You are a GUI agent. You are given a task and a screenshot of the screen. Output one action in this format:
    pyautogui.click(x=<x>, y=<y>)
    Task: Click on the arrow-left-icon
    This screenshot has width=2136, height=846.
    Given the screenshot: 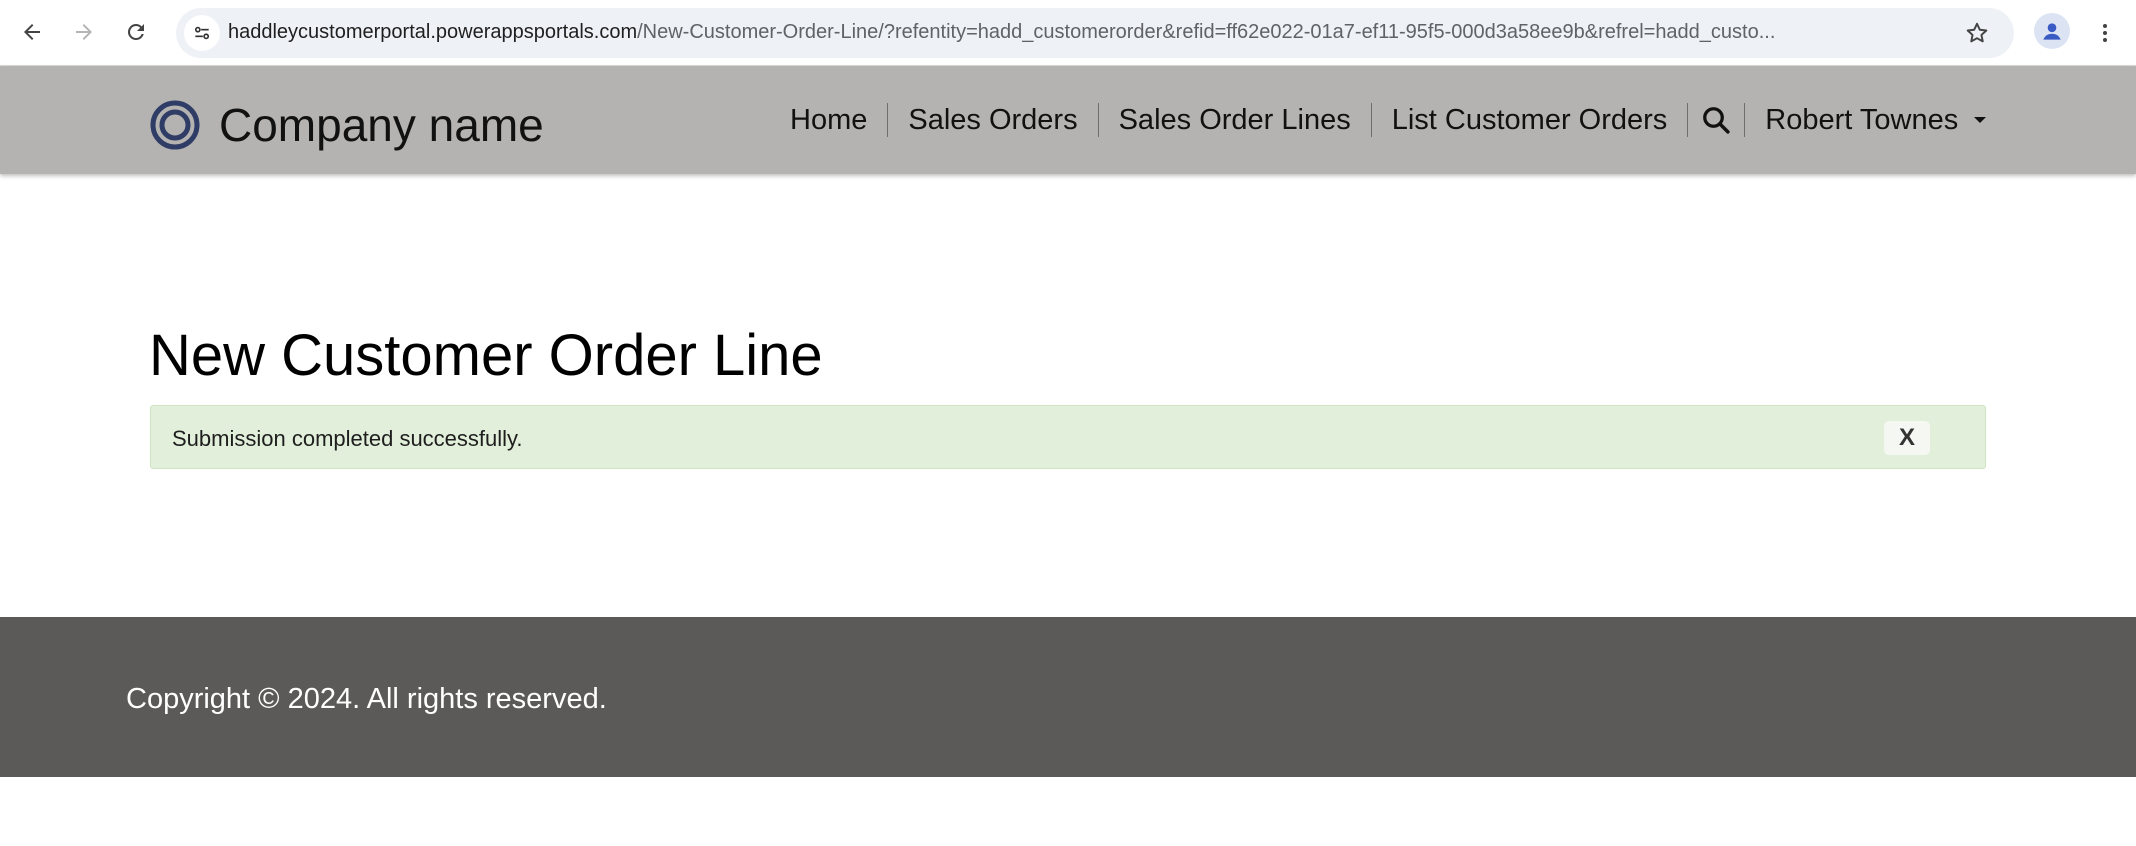 What is the action you would take?
    pyautogui.click(x=32, y=32)
    